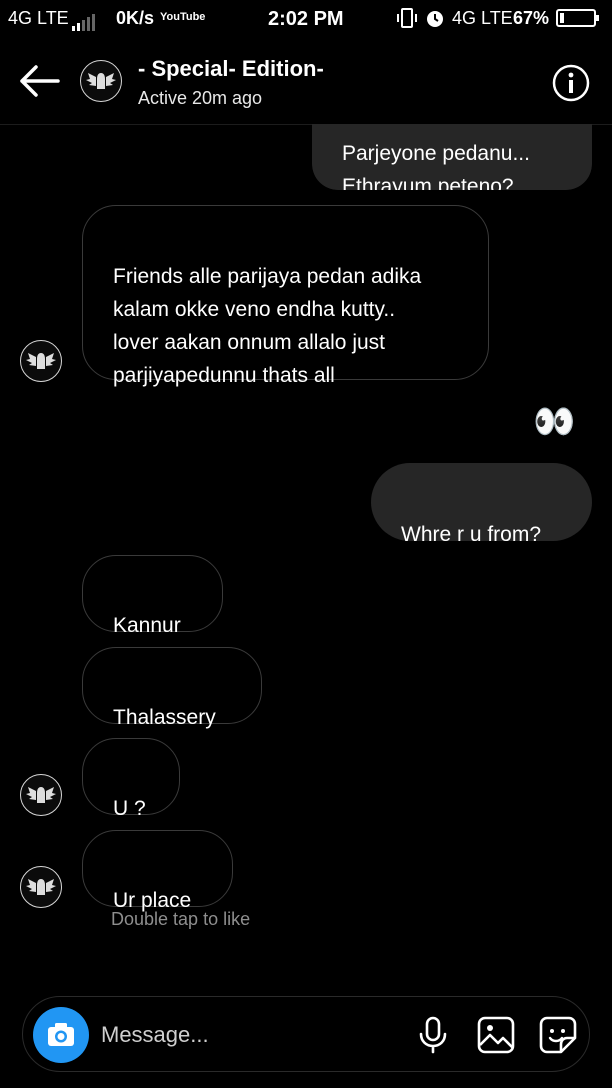  I want to click on message-bubble-incoming: Kannur, so click(152, 596).